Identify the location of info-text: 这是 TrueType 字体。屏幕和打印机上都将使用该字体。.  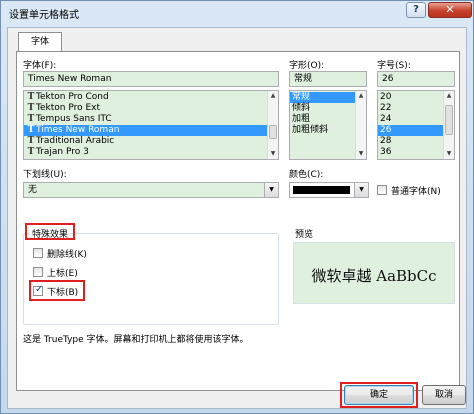
(136, 340).